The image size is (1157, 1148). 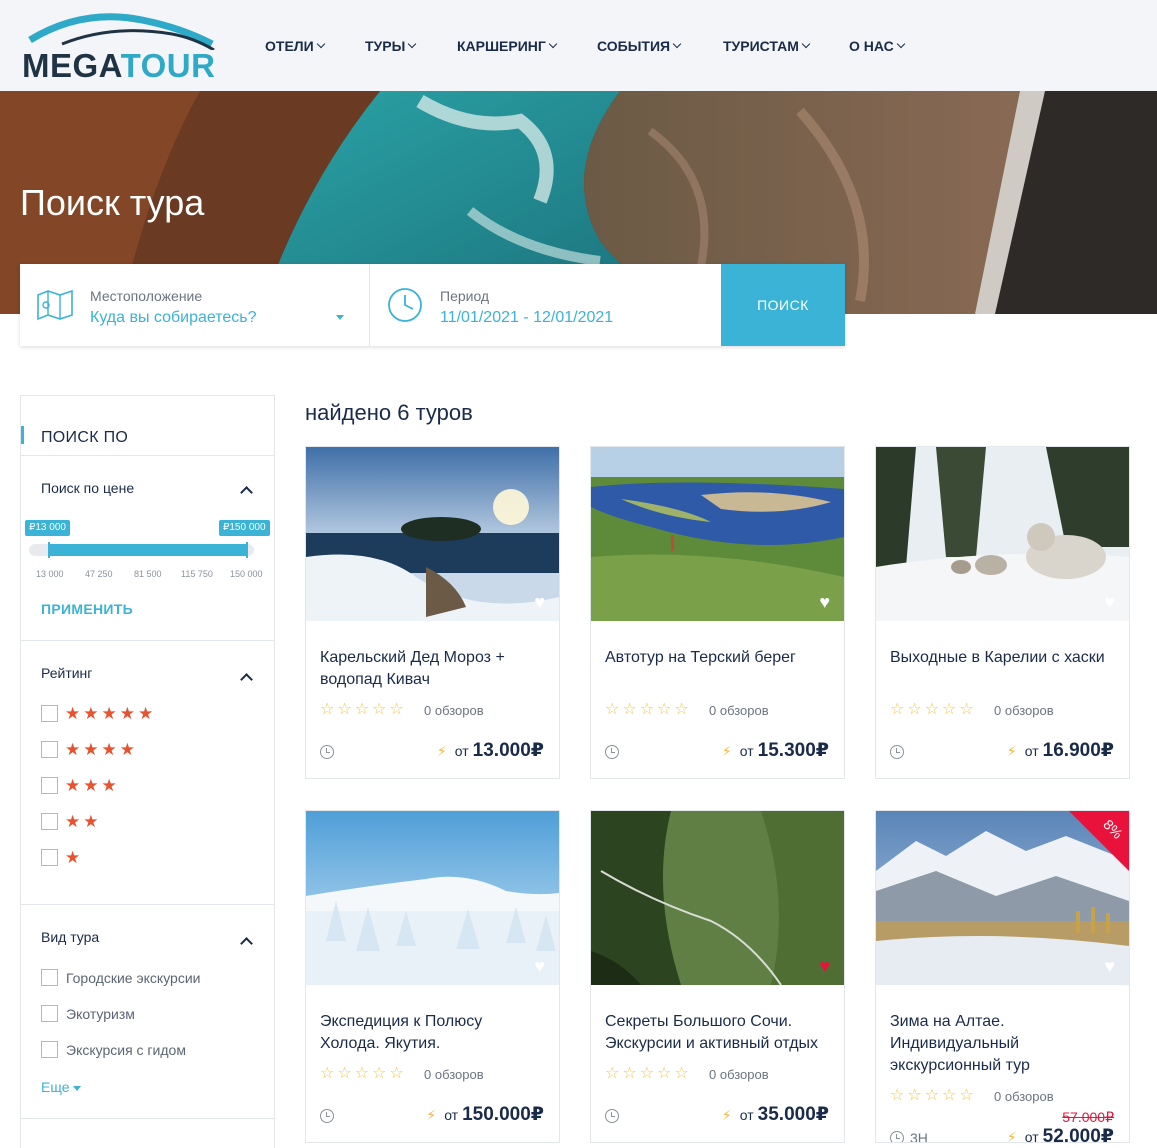 I want to click on rating-5-checkbox, so click(x=49, y=713).